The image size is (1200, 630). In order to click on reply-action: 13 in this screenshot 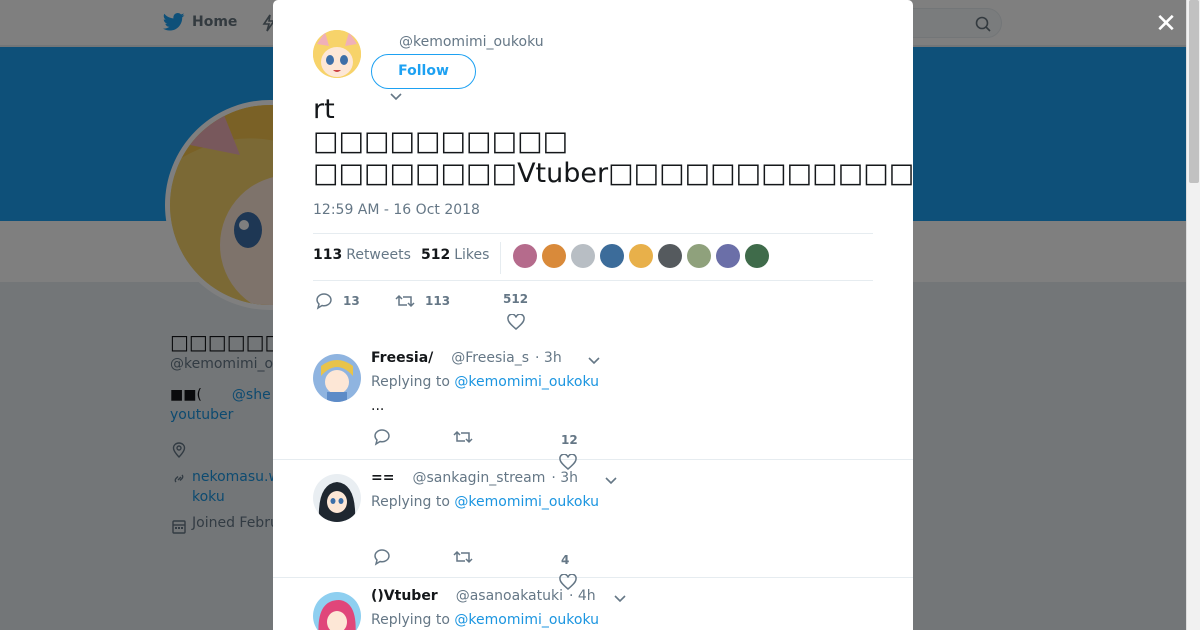, I will do `click(337, 301)`.